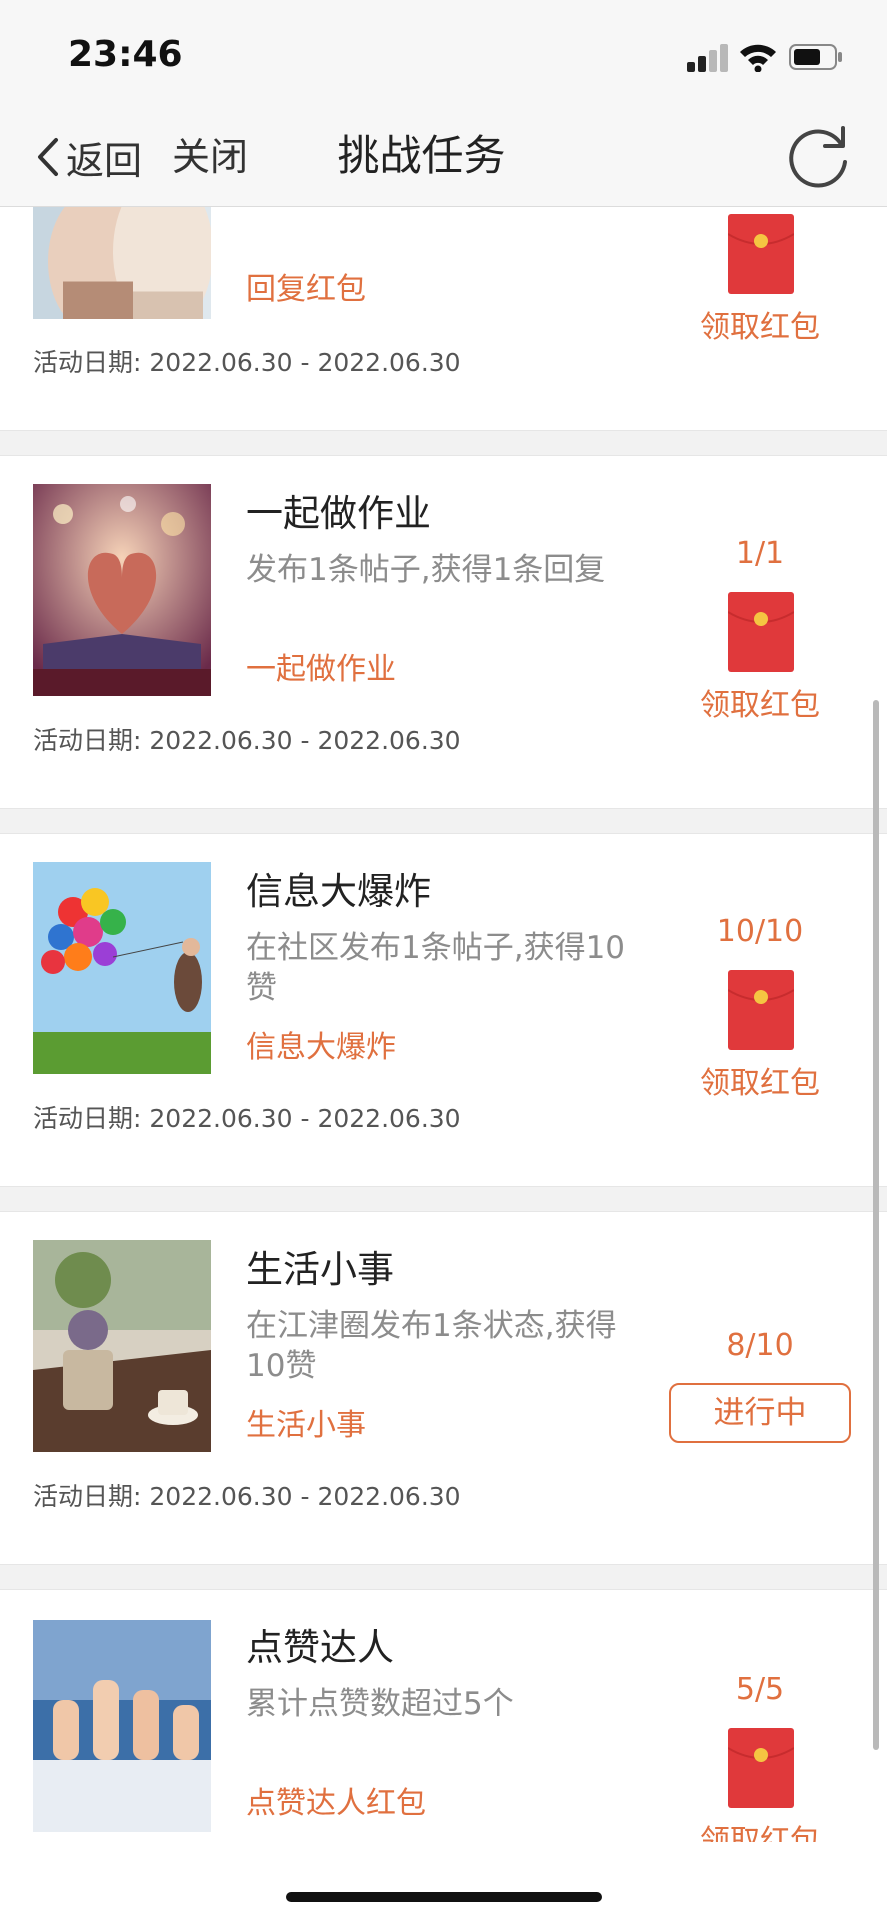 The width and height of the screenshot is (887, 1920). What do you see at coordinates (760, 553) in the screenshot?
I see `task-progress: 1/1` at bounding box center [760, 553].